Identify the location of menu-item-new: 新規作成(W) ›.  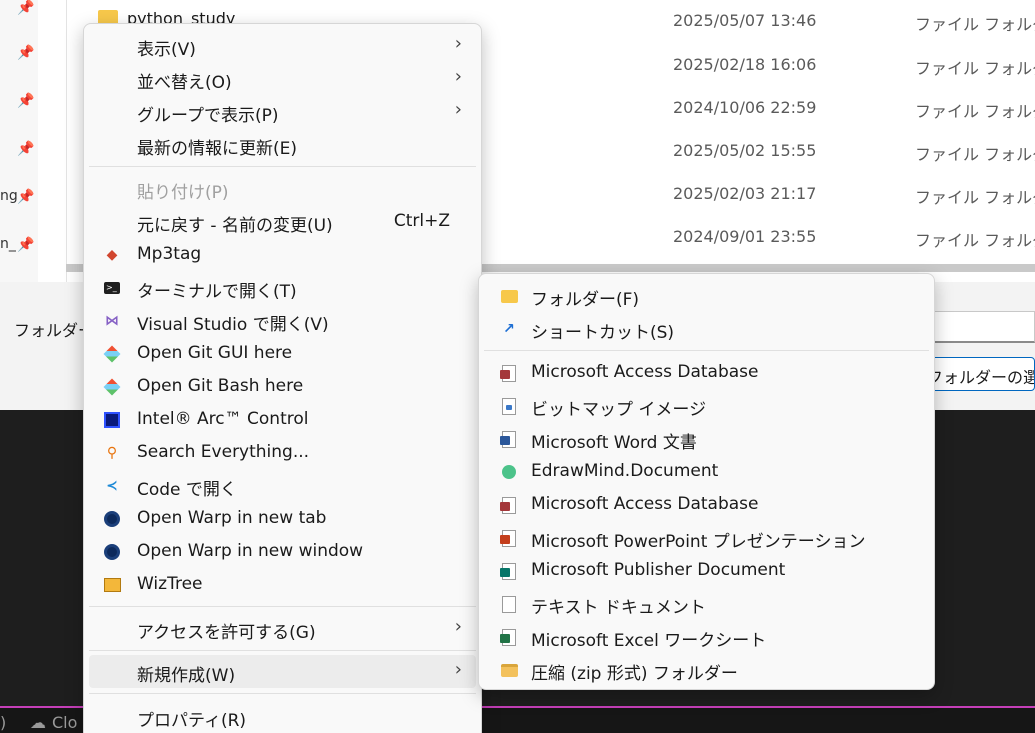
(282, 671).